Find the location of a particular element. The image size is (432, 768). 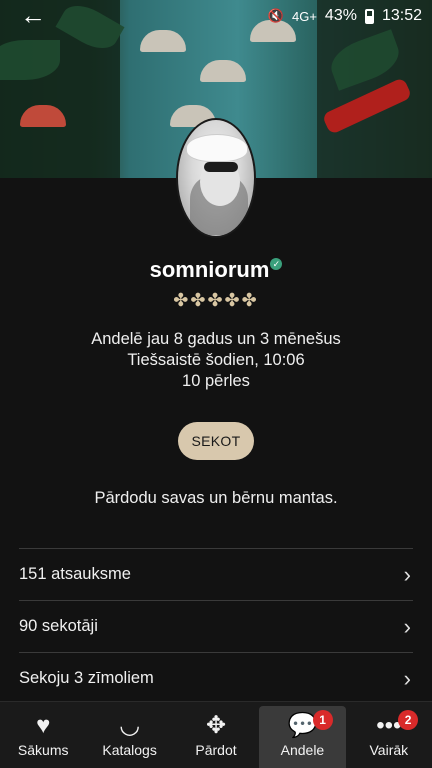

nav-catalog-label: Katalogs is located at coordinates (129, 750).